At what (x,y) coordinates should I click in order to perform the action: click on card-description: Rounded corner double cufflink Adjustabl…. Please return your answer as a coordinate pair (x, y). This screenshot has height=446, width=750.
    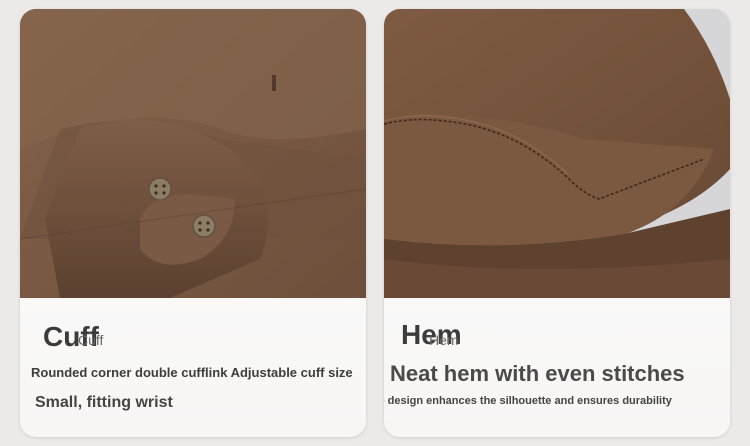
    Looking at the image, I should click on (192, 372).